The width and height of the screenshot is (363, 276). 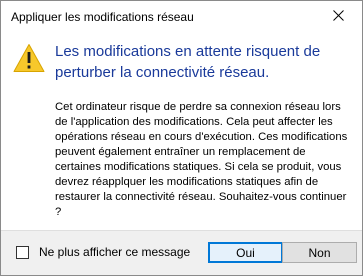 I want to click on warning-icon, so click(x=29, y=58).